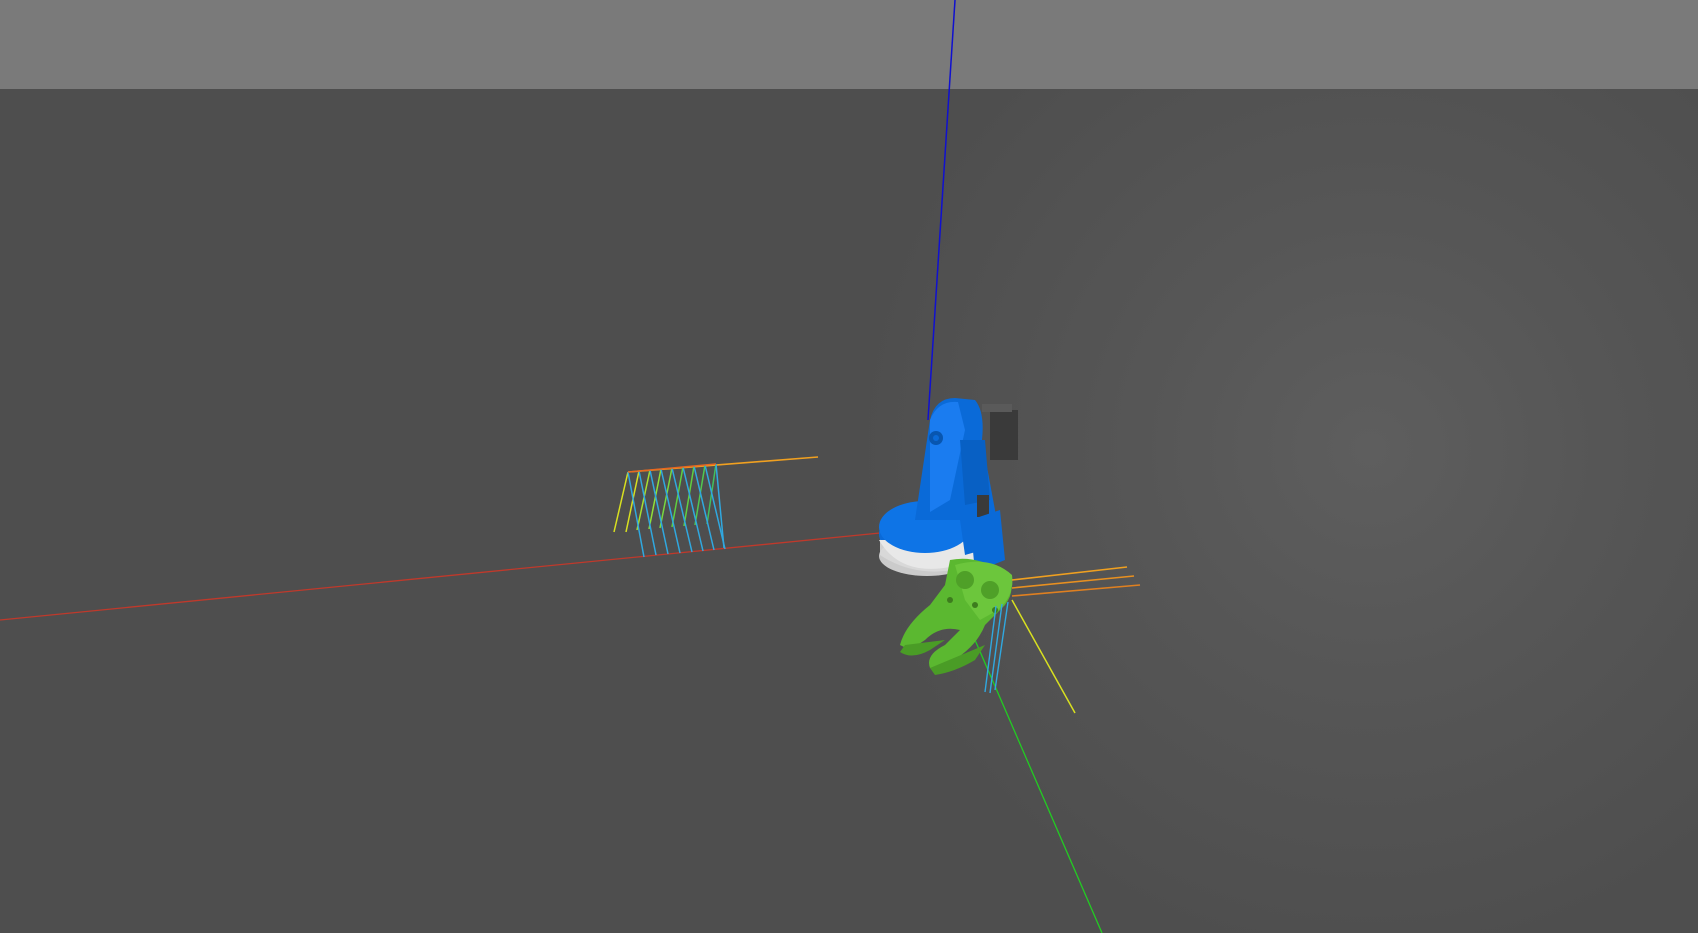 This screenshot has height=933, width=1698. I want to click on gripper, so click(956, 616).